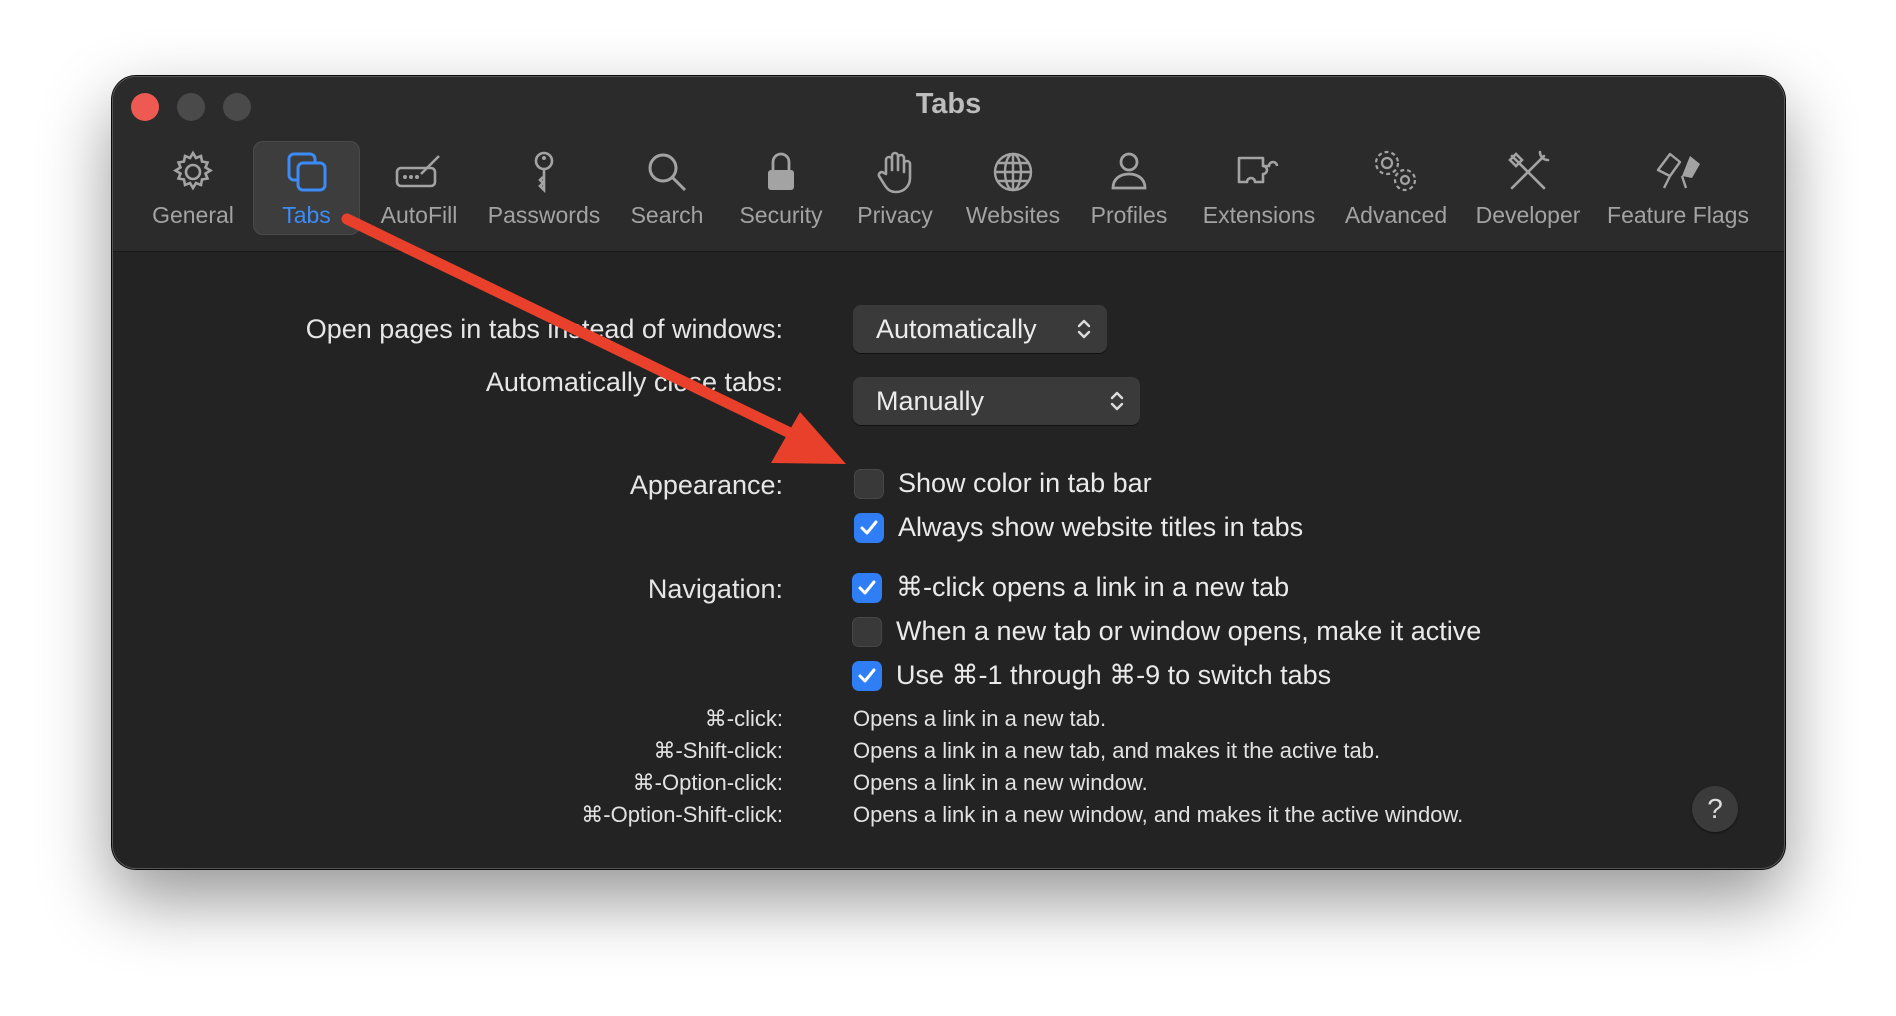 Image resolution: width=1896 pixels, height=1016 pixels. I want to click on close-tabs-label: Automatically close tabs:, so click(634, 382).